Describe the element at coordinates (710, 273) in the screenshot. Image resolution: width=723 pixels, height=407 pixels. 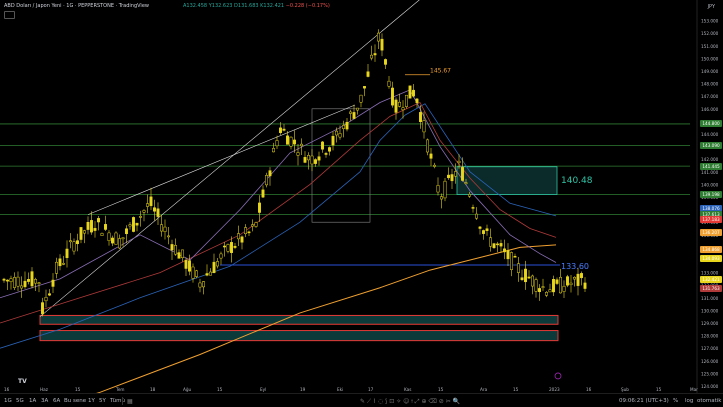
I see `y-tick-label: 133.000` at that location.